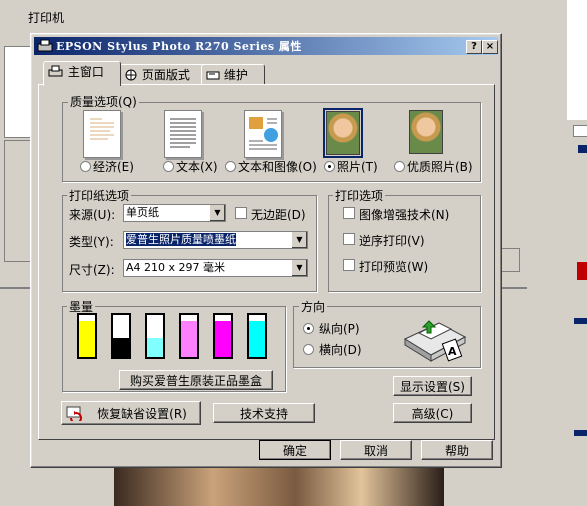  Describe the element at coordinates (142, 212) in the screenshot. I see `source-value: 单页纸` at that location.